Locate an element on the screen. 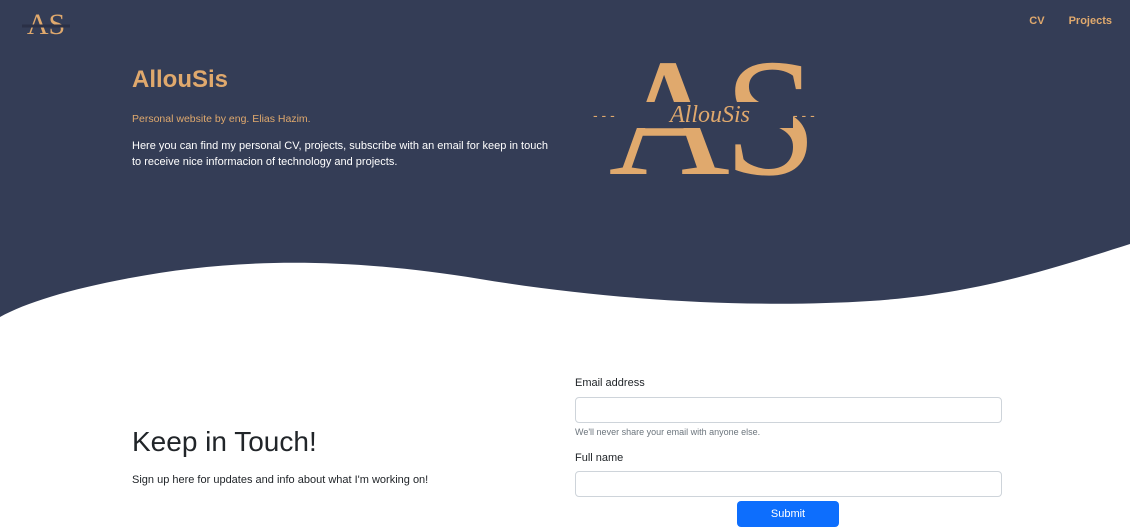  subscribe-title: Keep in Touch! is located at coordinates (224, 441).